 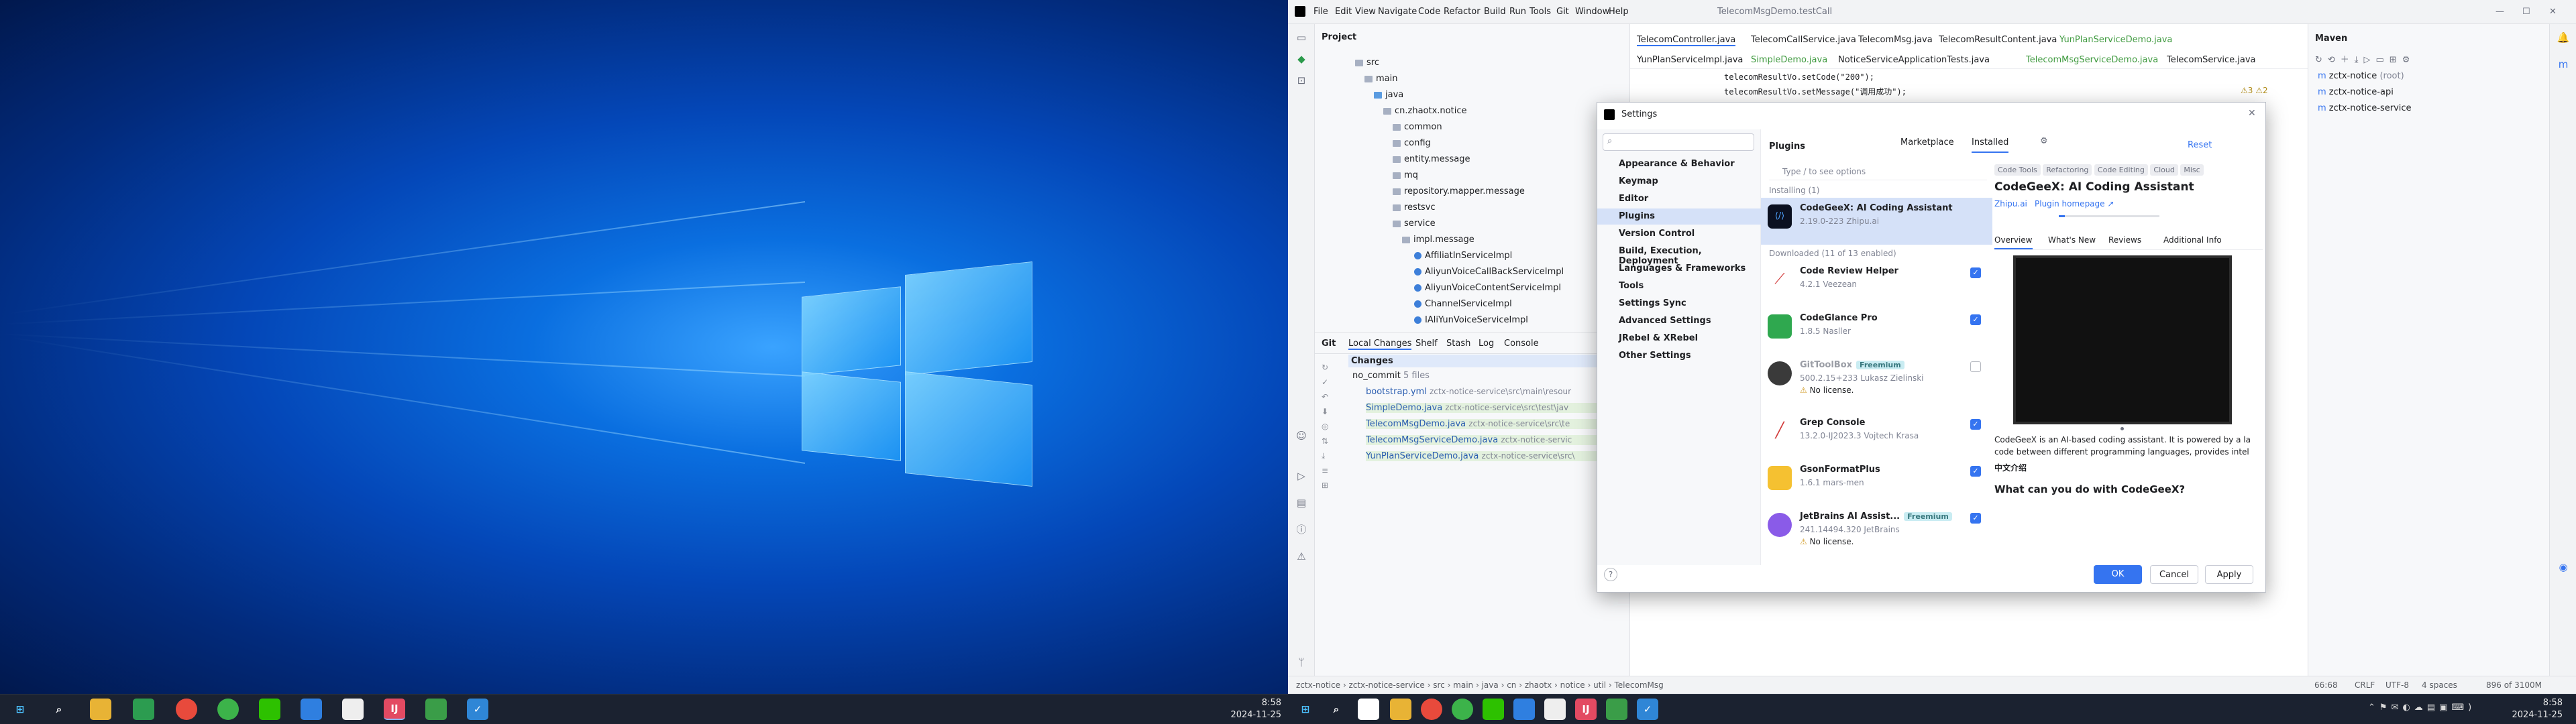 What do you see at coordinates (1462, 12) in the screenshot?
I see `menu-refactor: Refactor` at bounding box center [1462, 12].